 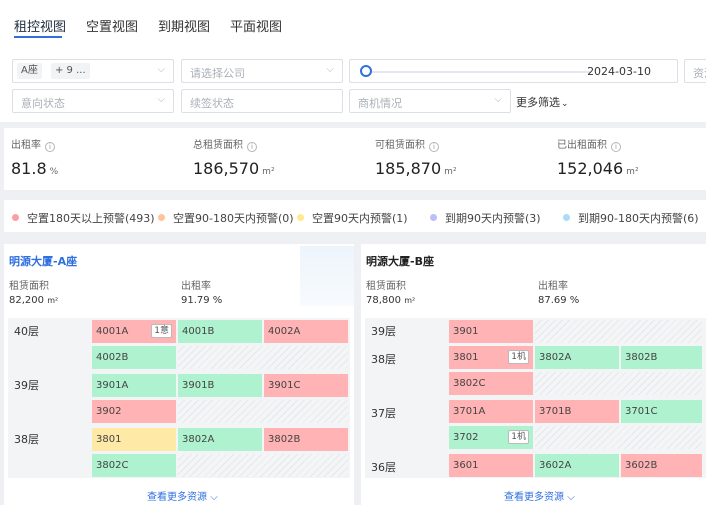 What do you see at coordinates (184, 25) in the screenshot?
I see `tab-expiry: 到期视图` at bounding box center [184, 25].